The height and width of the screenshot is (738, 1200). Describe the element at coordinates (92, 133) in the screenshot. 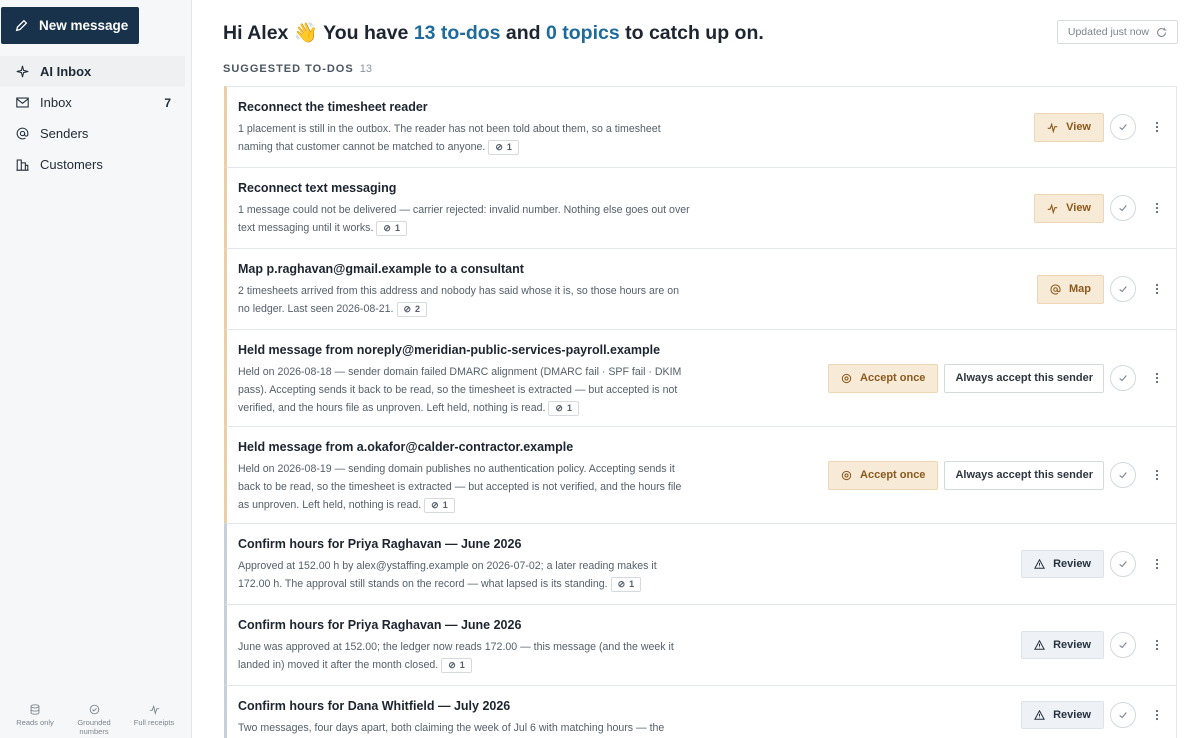

I see `sidebar-item-senders: Senders` at that location.